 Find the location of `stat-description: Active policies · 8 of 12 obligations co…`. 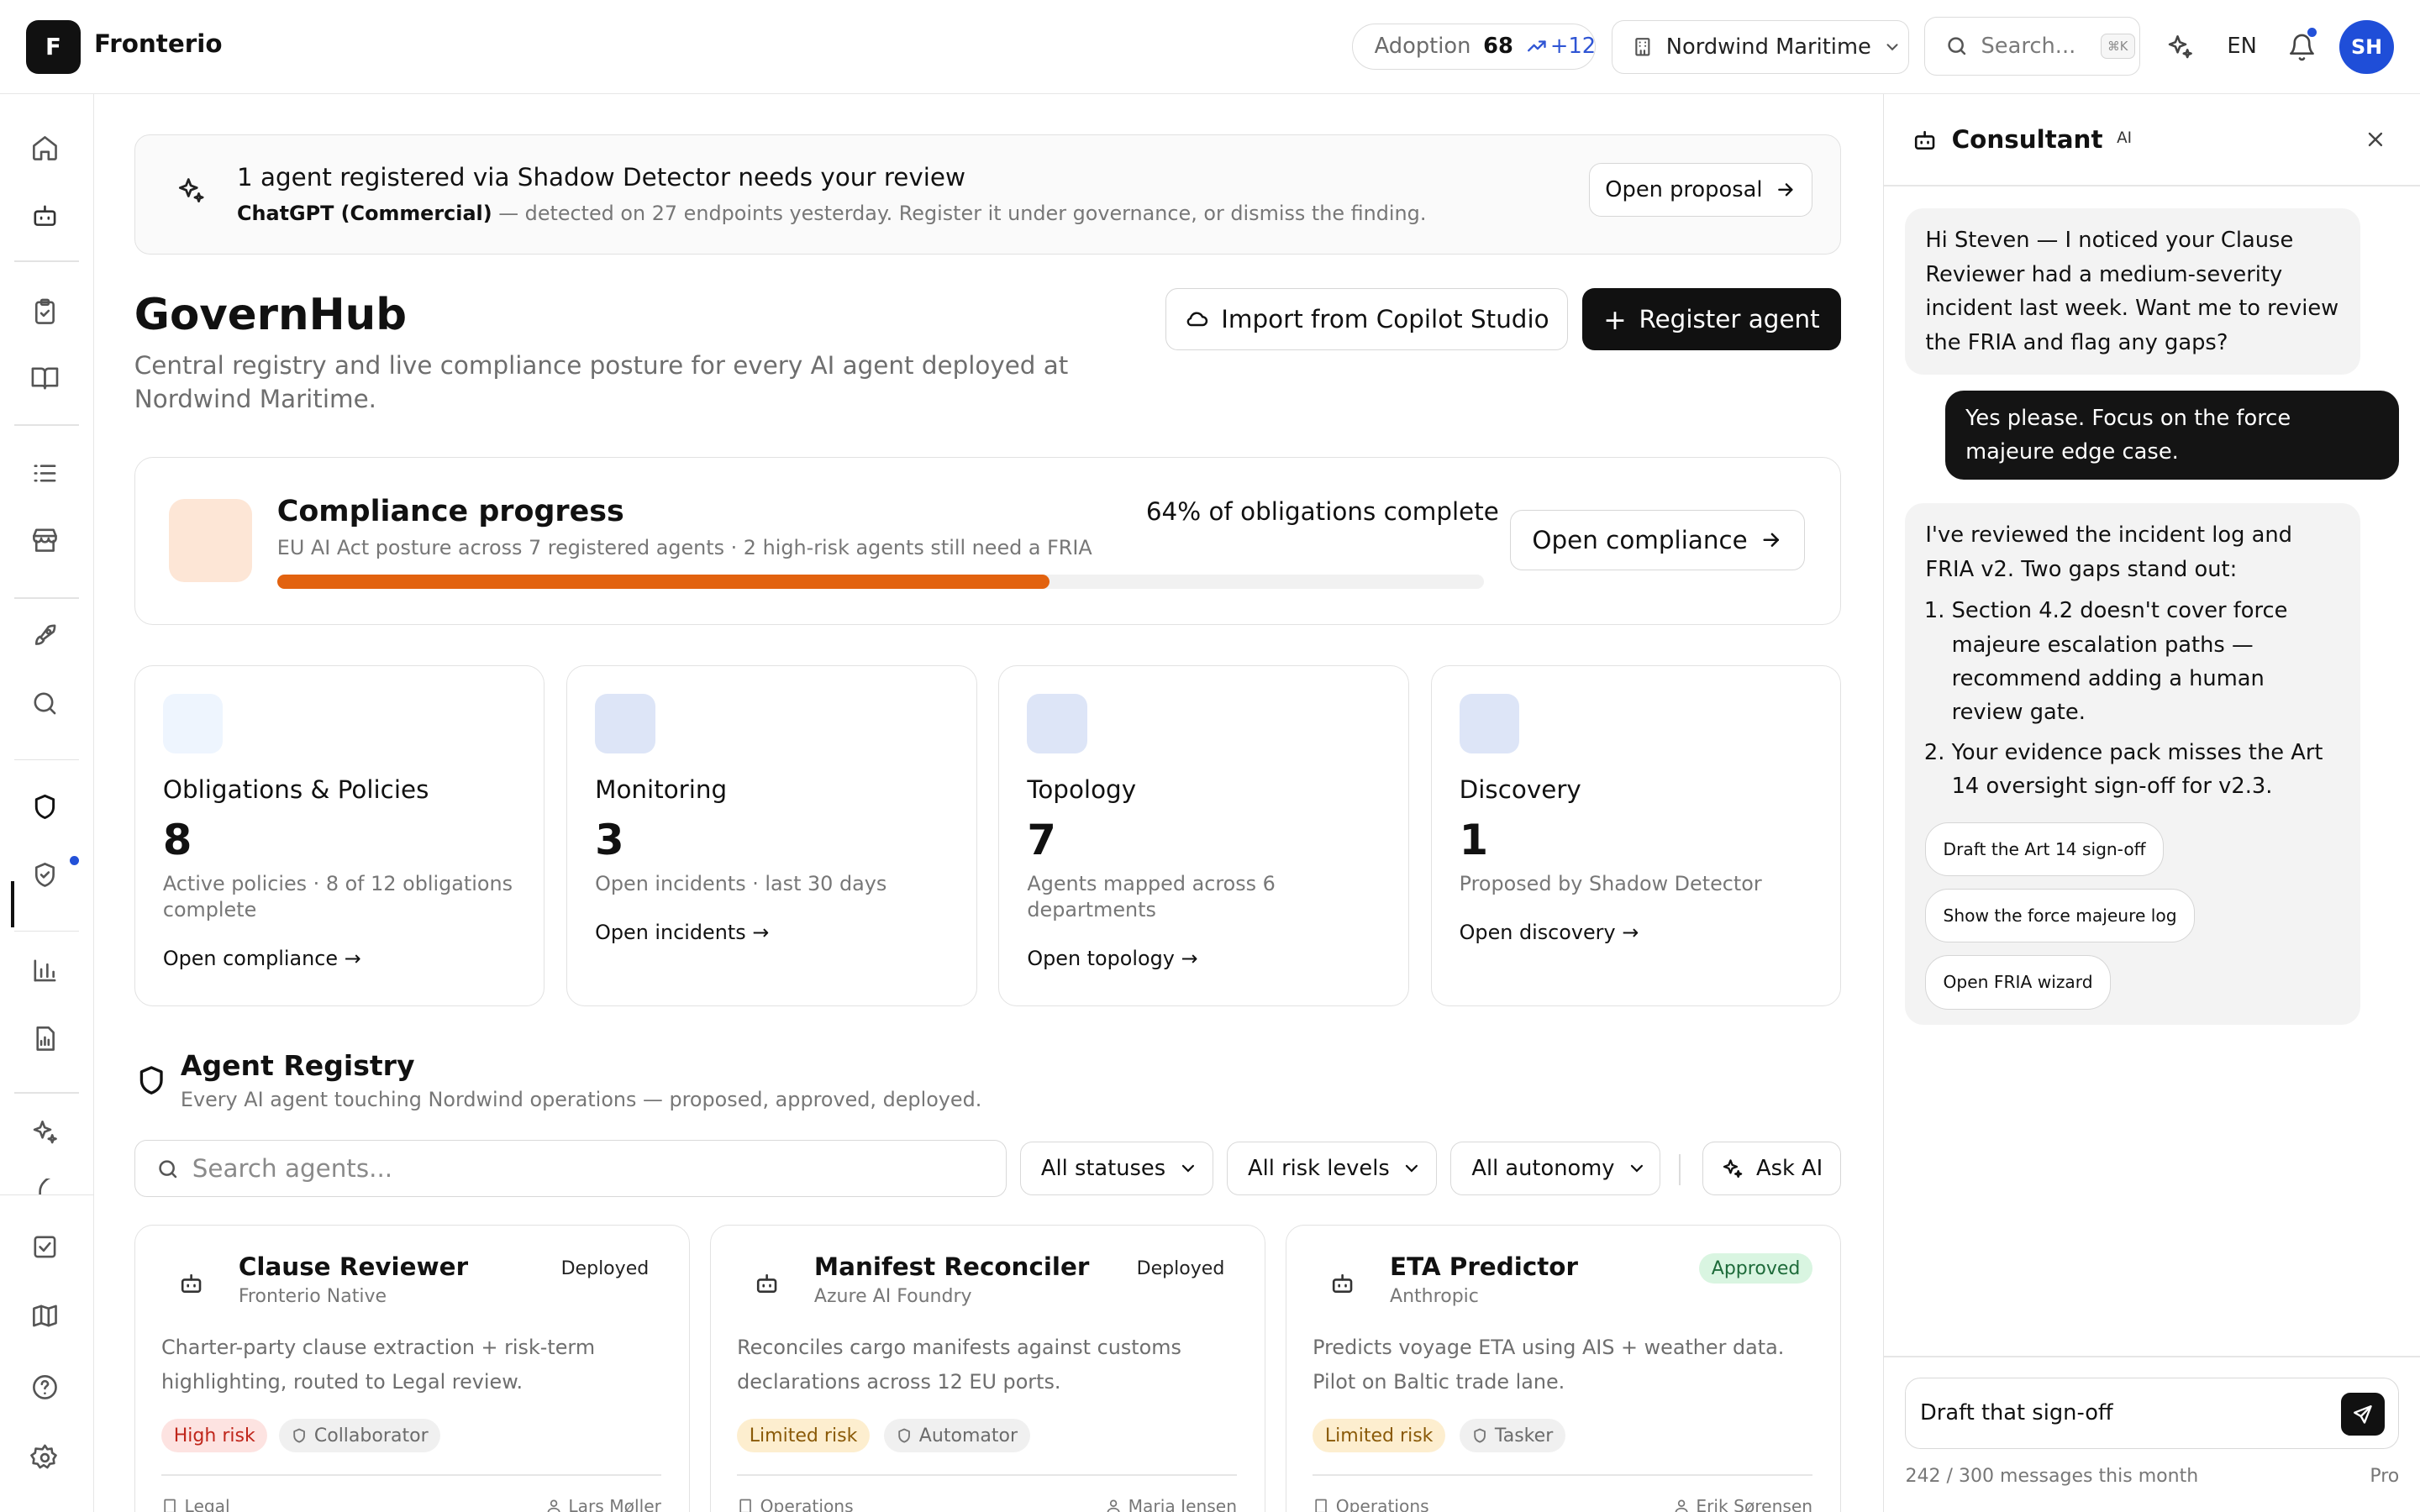

stat-description: Active policies · 8 of 12 obligations co… is located at coordinates (337, 896).